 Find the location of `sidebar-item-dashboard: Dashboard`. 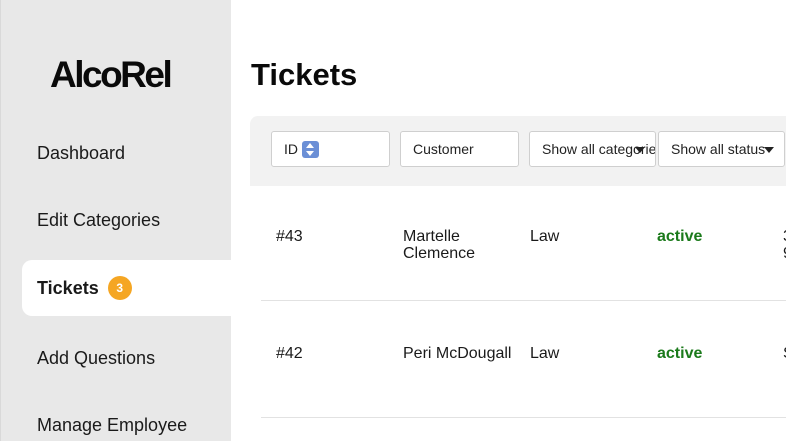

sidebar-item-dashboard: Dashboard is located at coordinates (81, 153).